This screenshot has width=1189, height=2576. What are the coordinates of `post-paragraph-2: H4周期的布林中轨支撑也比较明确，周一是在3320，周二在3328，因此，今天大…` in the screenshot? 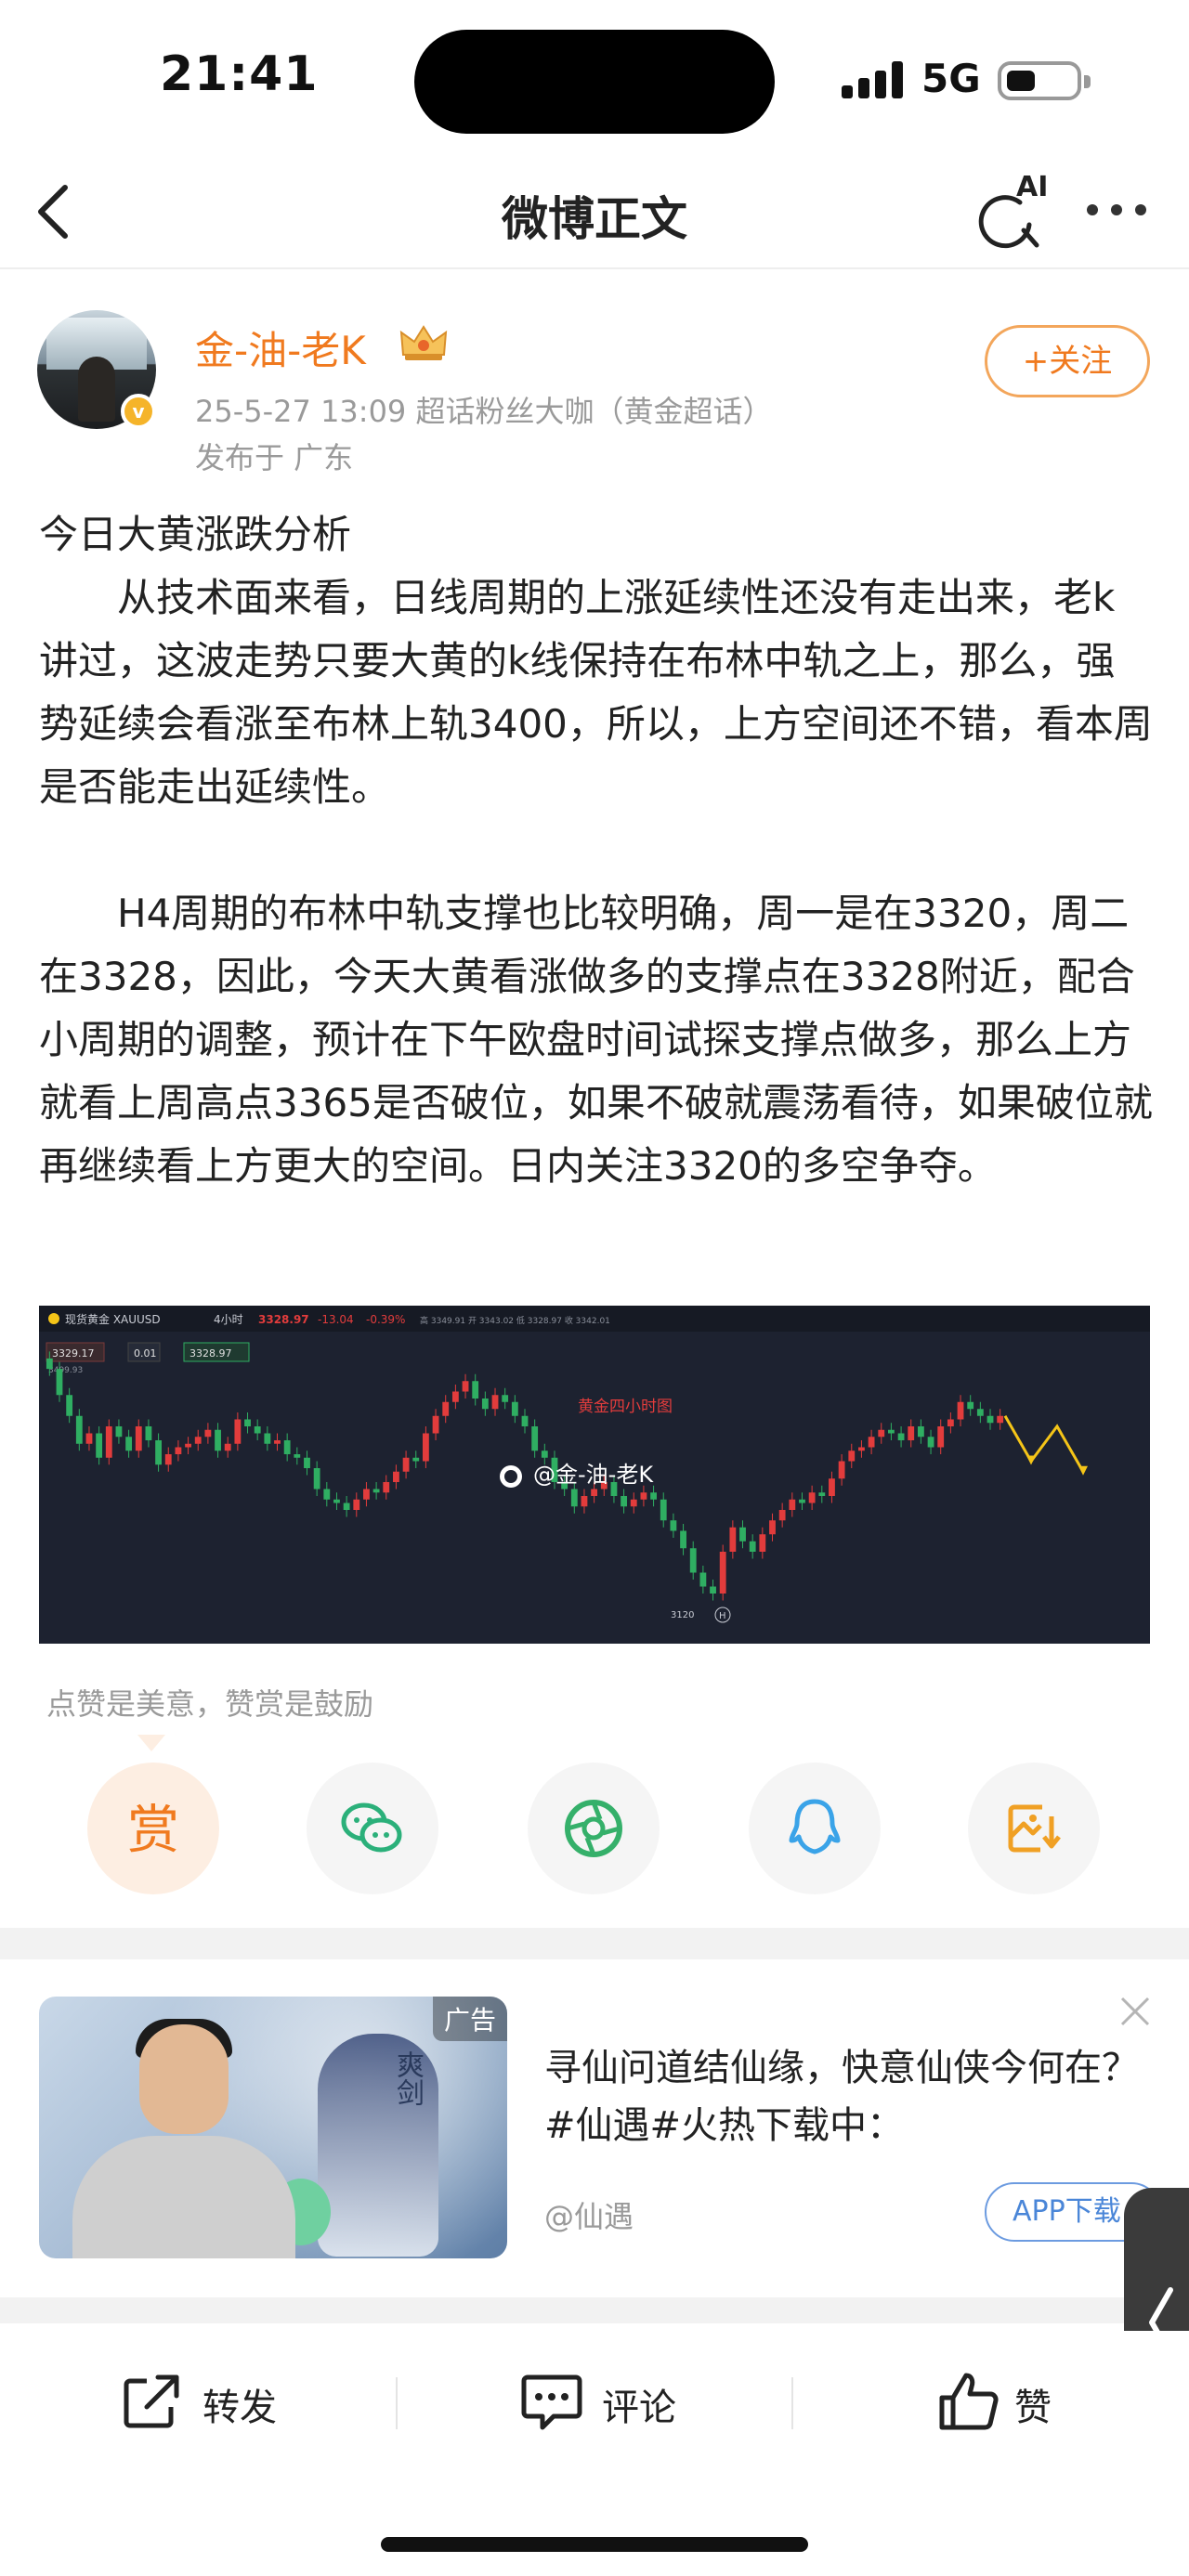 It's located at (596, 1040).